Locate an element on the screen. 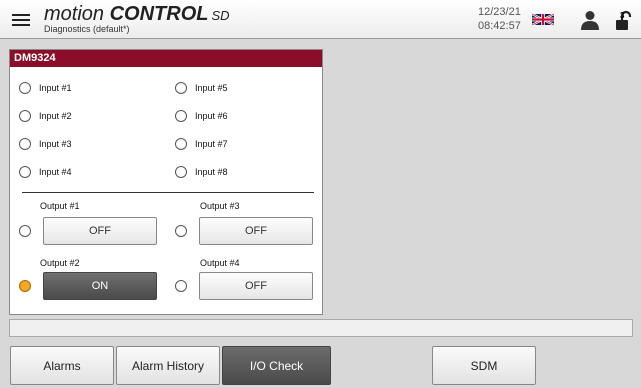  date-text: 12/23/21 is located at coordinates (499, 12).